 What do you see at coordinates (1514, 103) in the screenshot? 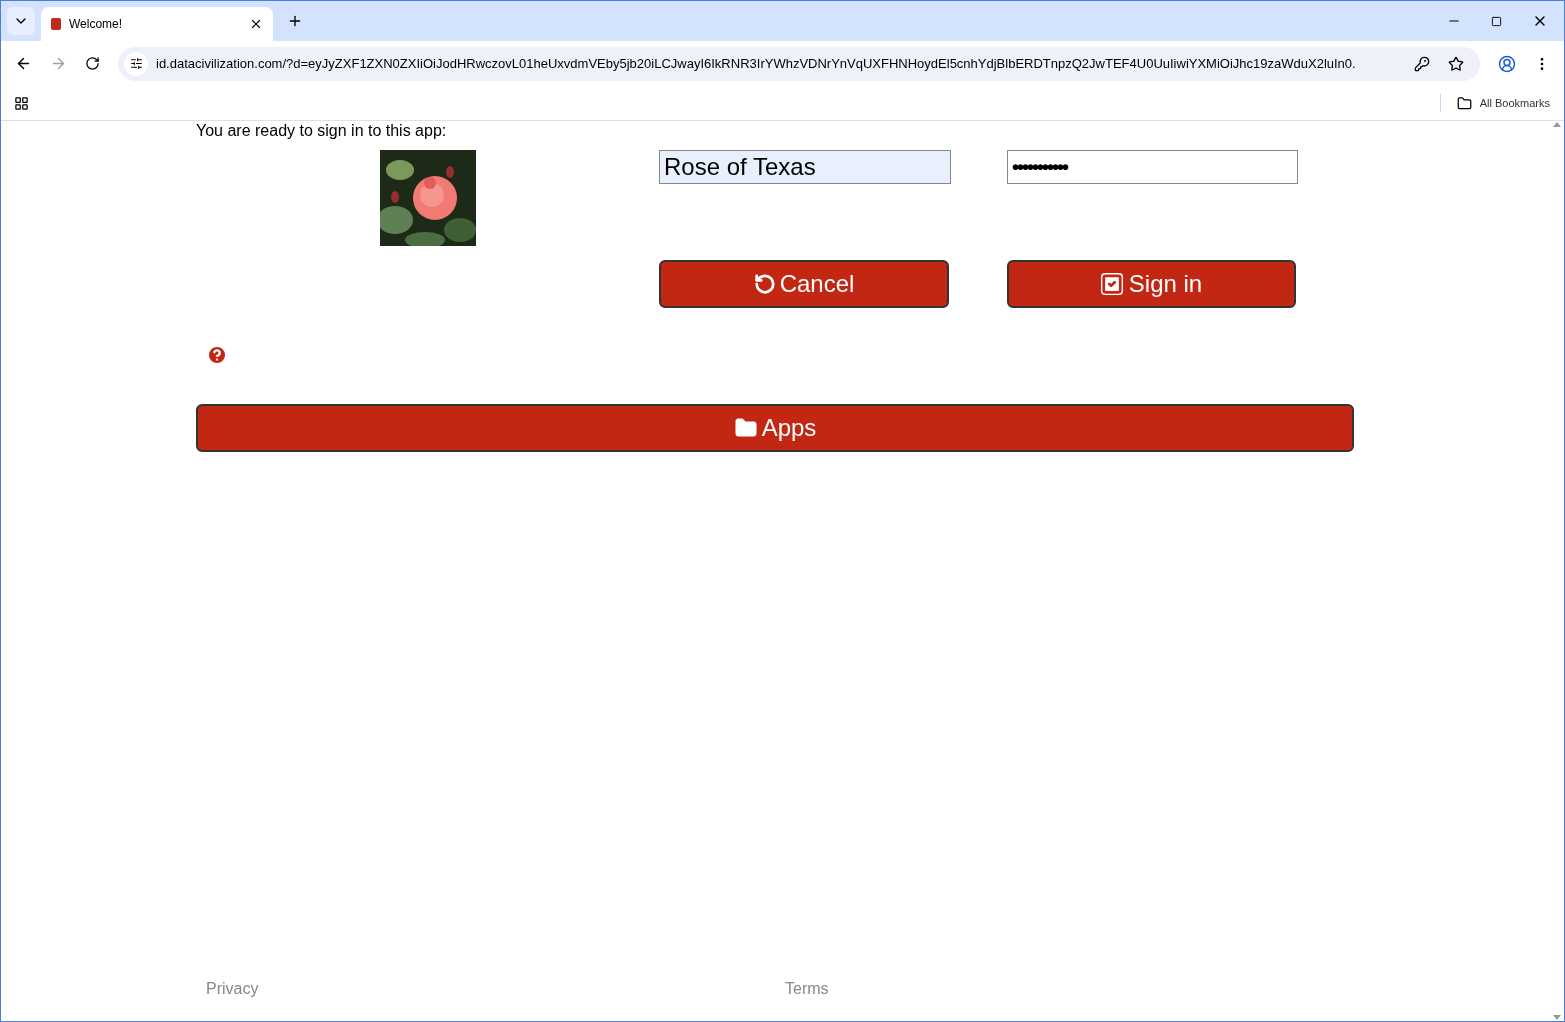
I see `bookmarks-label: All Bookmarks` at bounding box center [1514, 103].